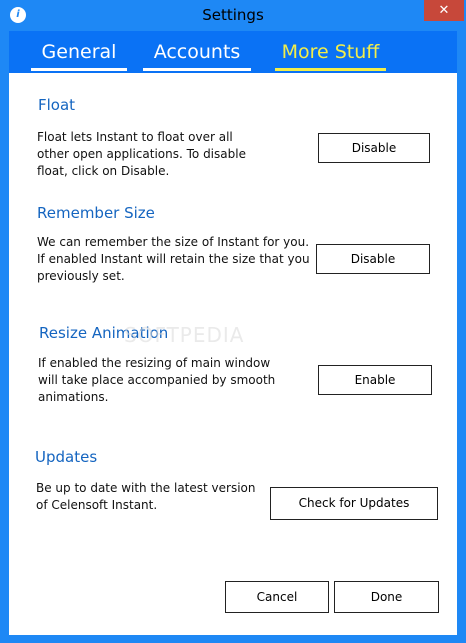 Image resolution: width=466 pixels, height=643 pixels. I want to click on tab-label: More Stuff, so click(330, 52).